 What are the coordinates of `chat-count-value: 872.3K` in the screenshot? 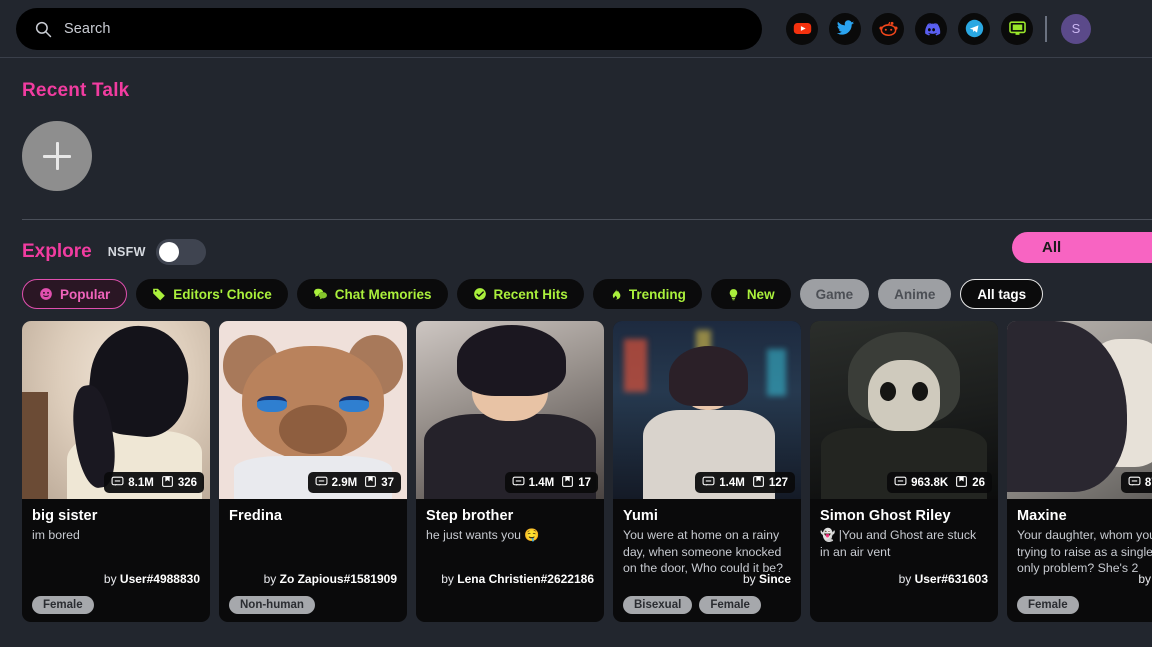 It's located at (1148, 482).